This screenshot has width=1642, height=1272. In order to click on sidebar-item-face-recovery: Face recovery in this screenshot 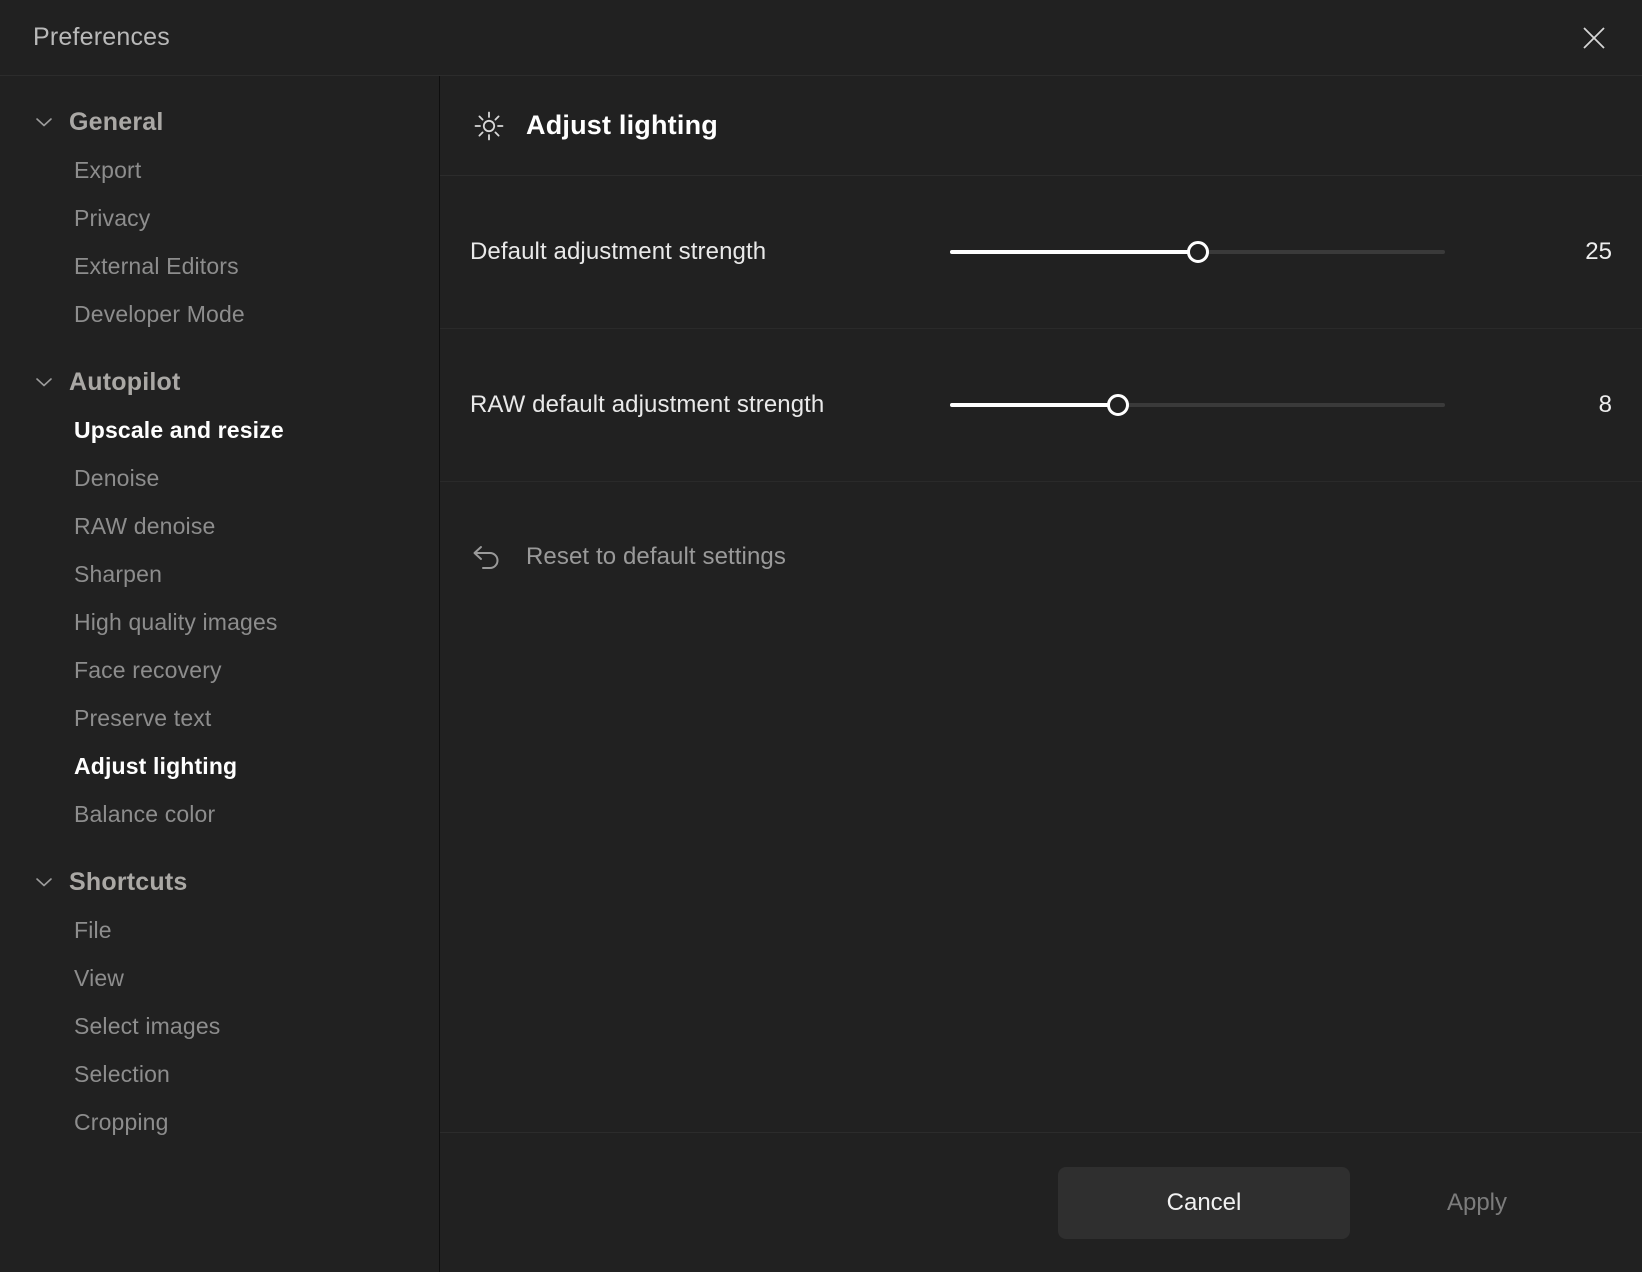, I will do `click(219, 670)`.